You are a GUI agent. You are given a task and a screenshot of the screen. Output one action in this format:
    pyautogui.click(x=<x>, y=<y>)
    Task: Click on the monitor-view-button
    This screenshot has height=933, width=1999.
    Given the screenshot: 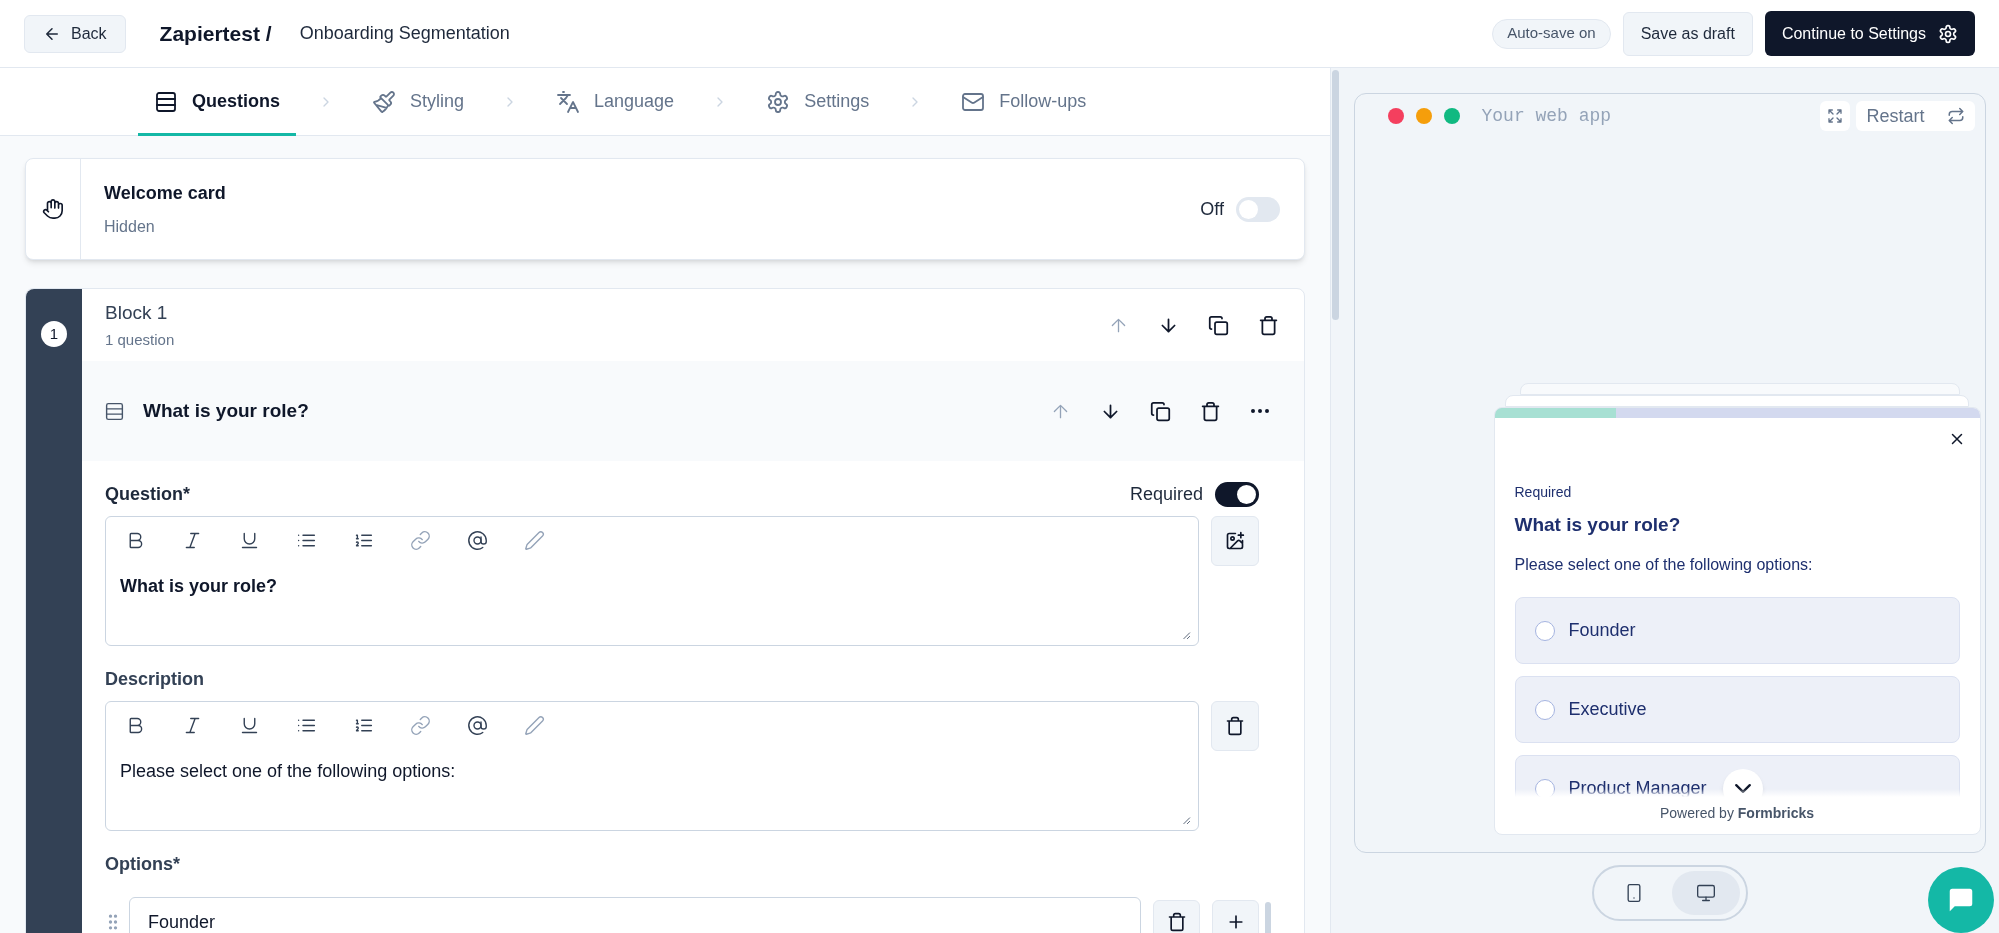 What is the action you would take?
    pyautogui.click(x=1705, y=893)
    